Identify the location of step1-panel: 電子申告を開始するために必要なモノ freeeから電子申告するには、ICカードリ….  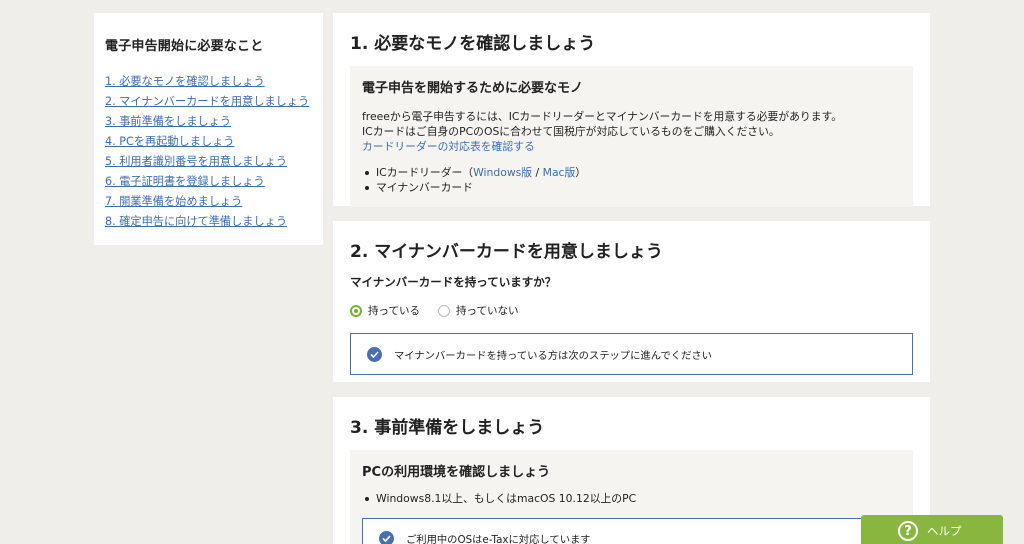
(631, 136).